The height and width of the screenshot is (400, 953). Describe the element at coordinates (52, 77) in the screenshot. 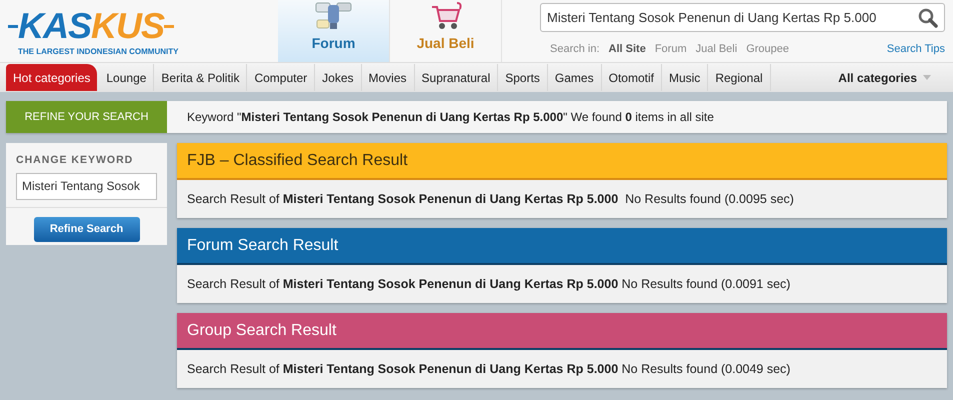

I see `category-link: Hot categories` at that location.